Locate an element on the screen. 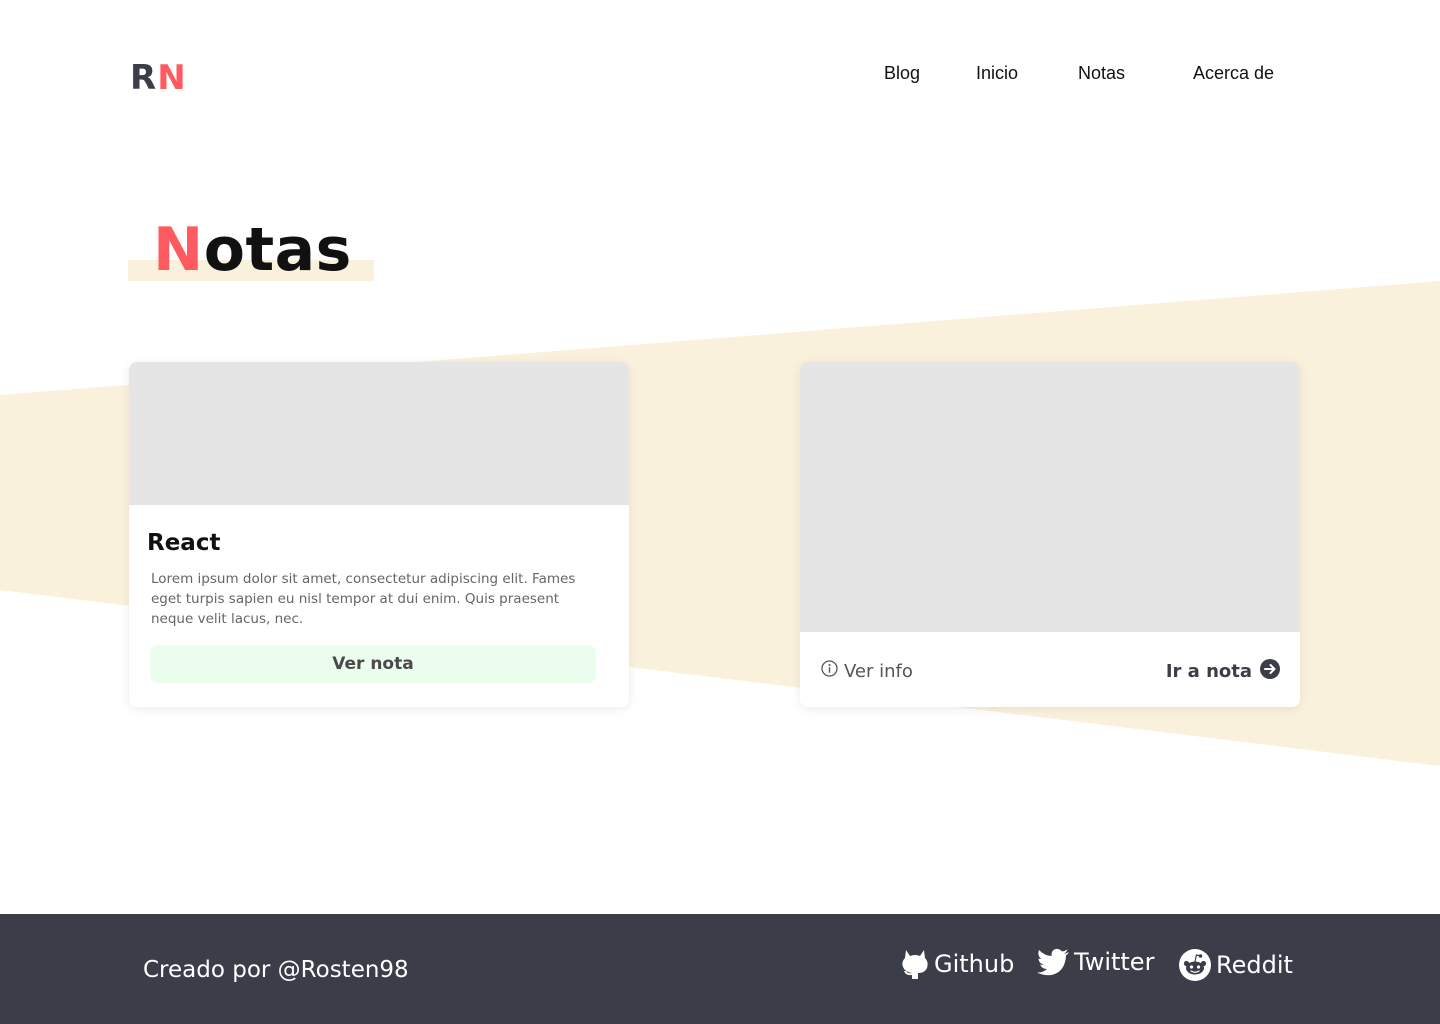  note-card-second: Ver info Ir a nota is located at coordinates (1050, 534).